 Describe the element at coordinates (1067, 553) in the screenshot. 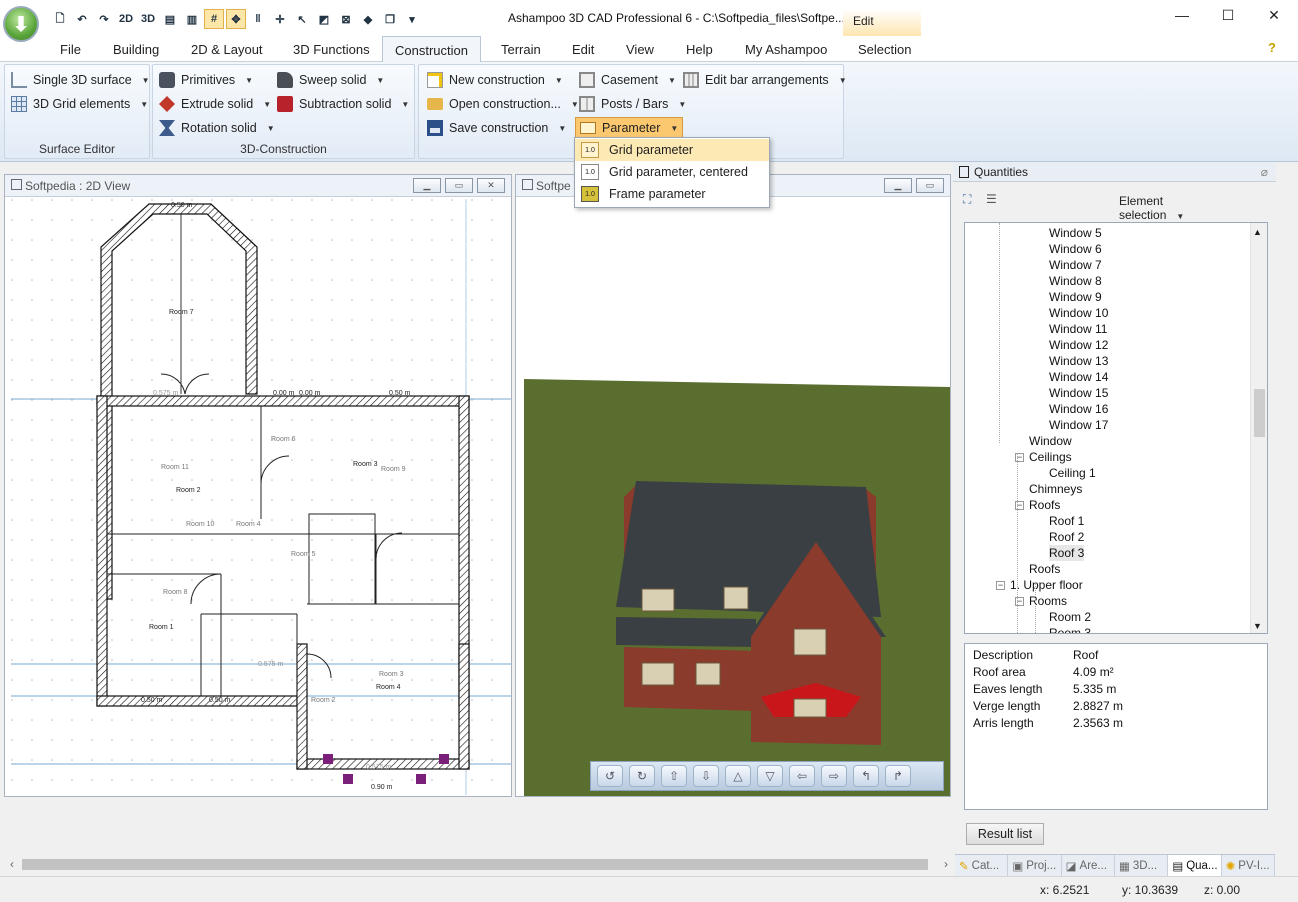

I see `tree-node: Roof 3` at that location.